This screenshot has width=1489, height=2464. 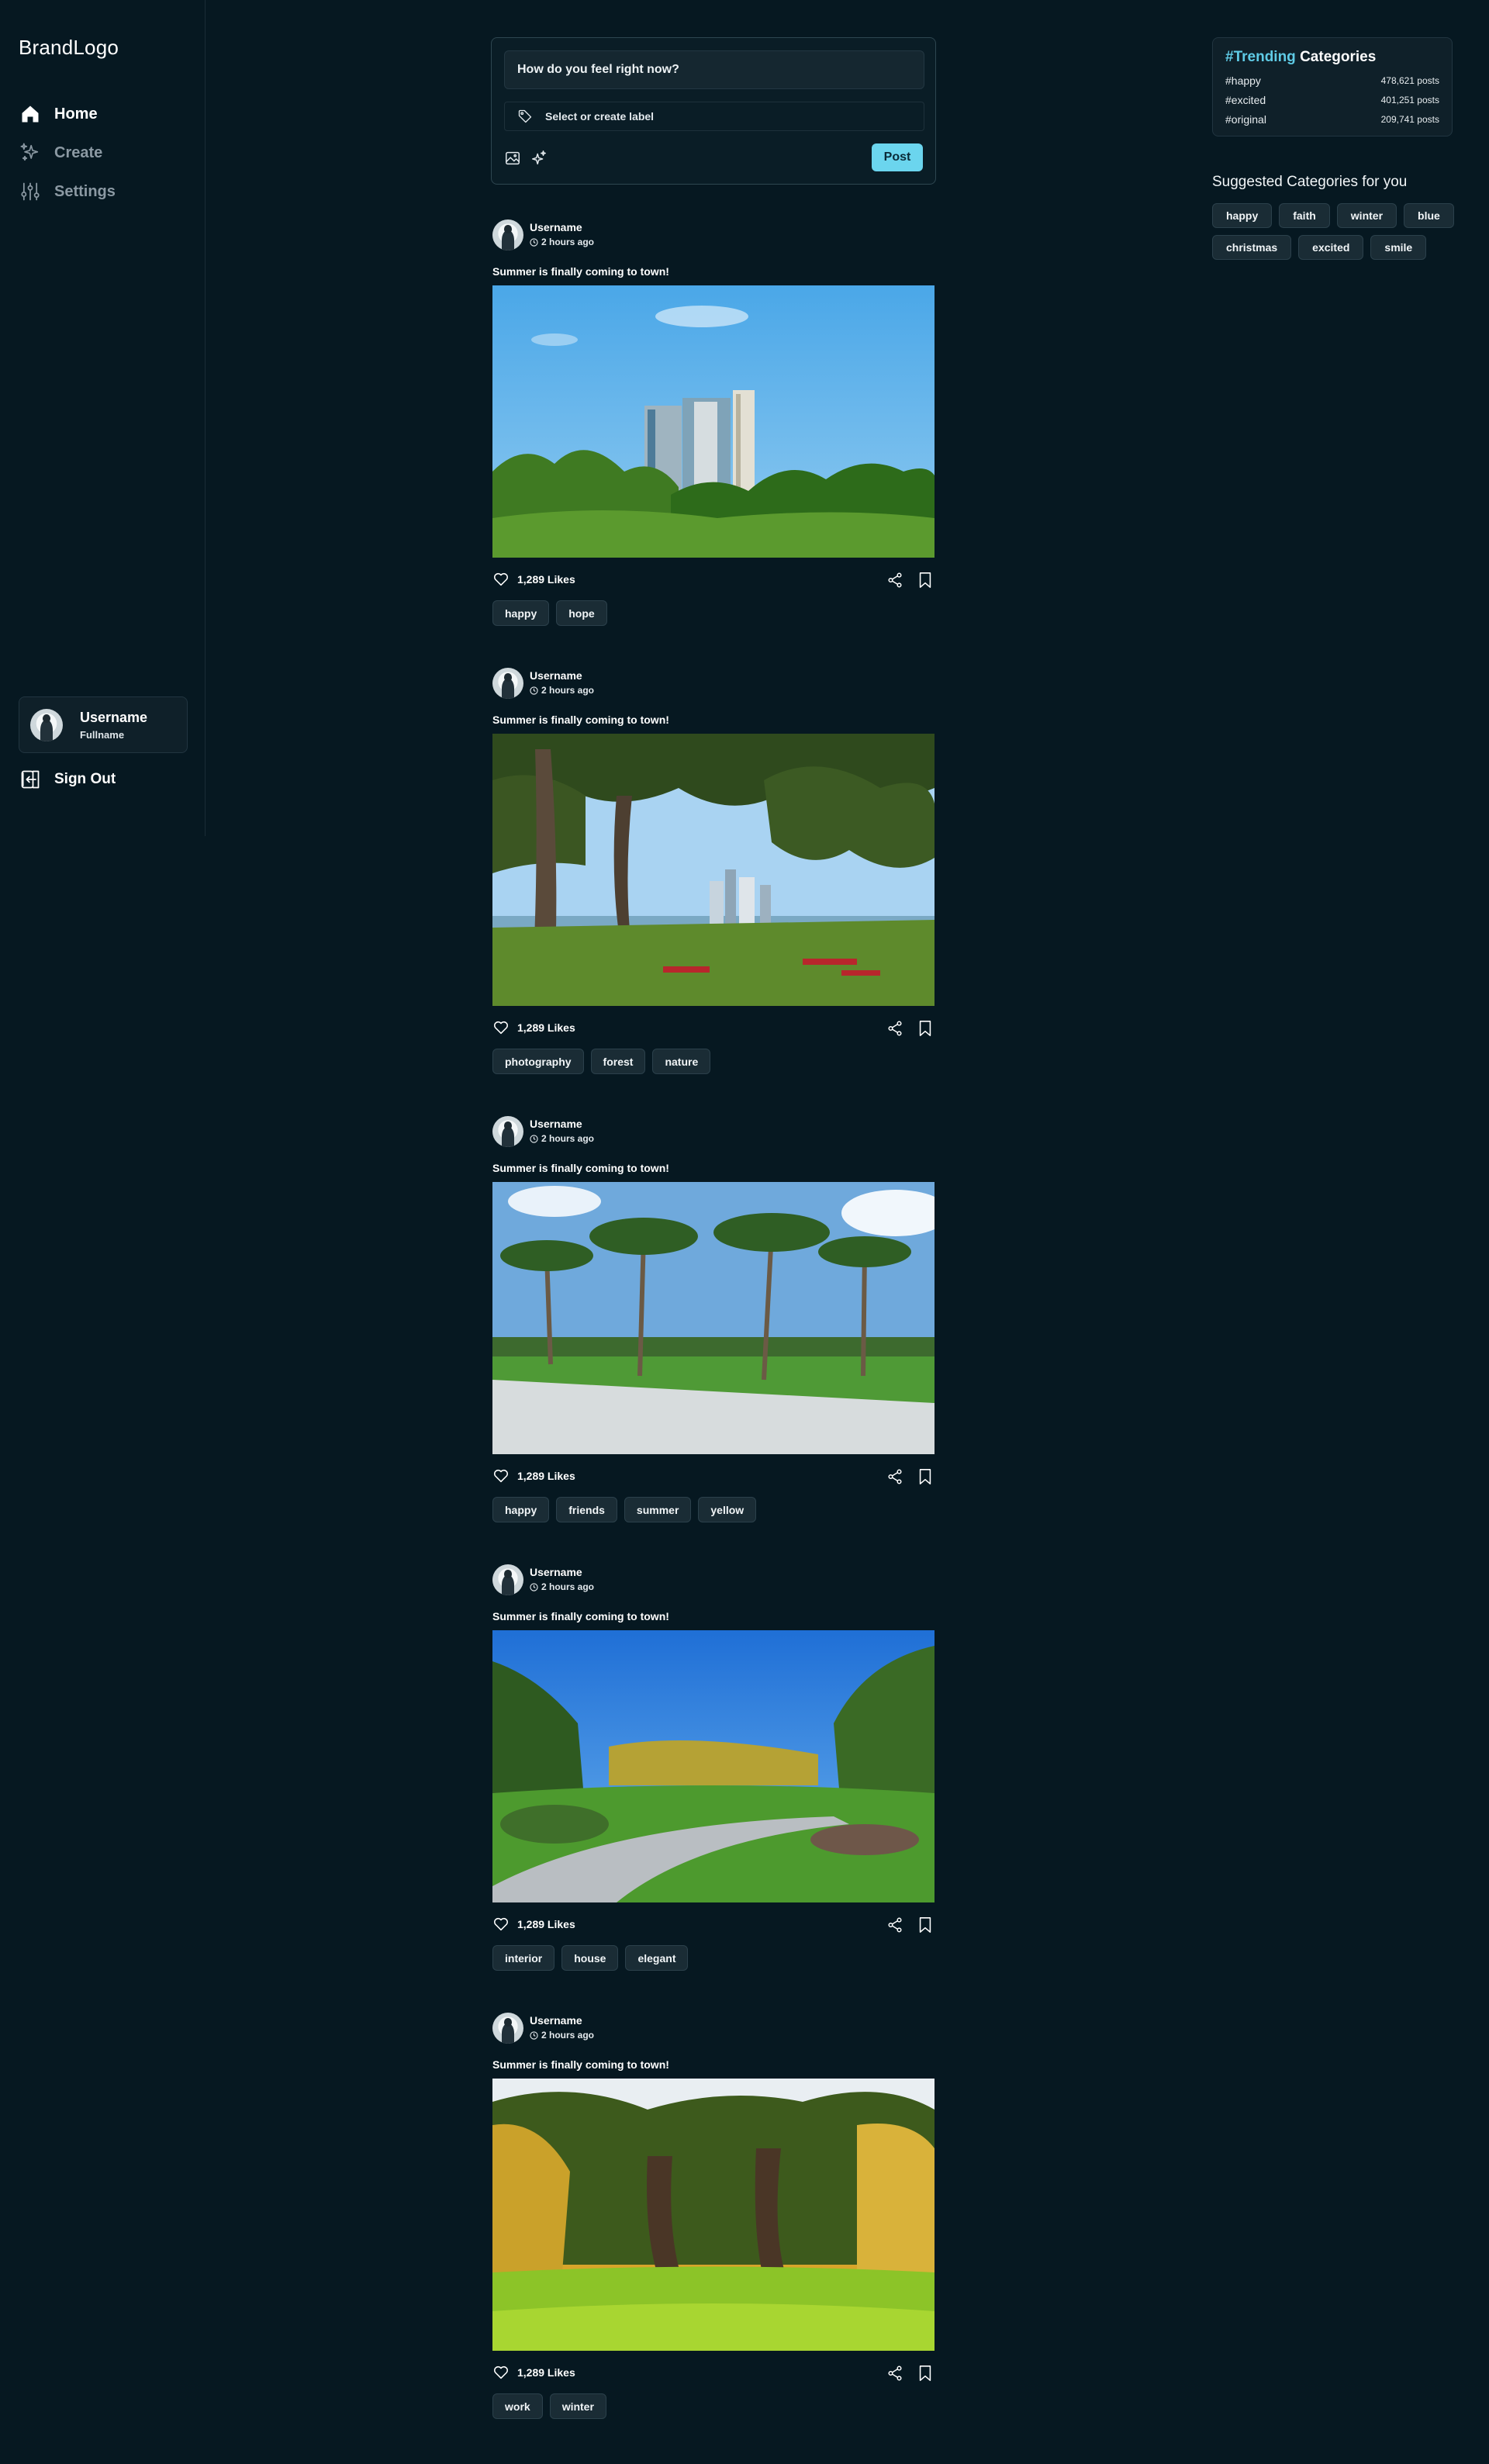 What do you see at coordinates (681, 1061) in the screenshot?
I see `tag-chip: nature` at bounding box center [681, 1061].